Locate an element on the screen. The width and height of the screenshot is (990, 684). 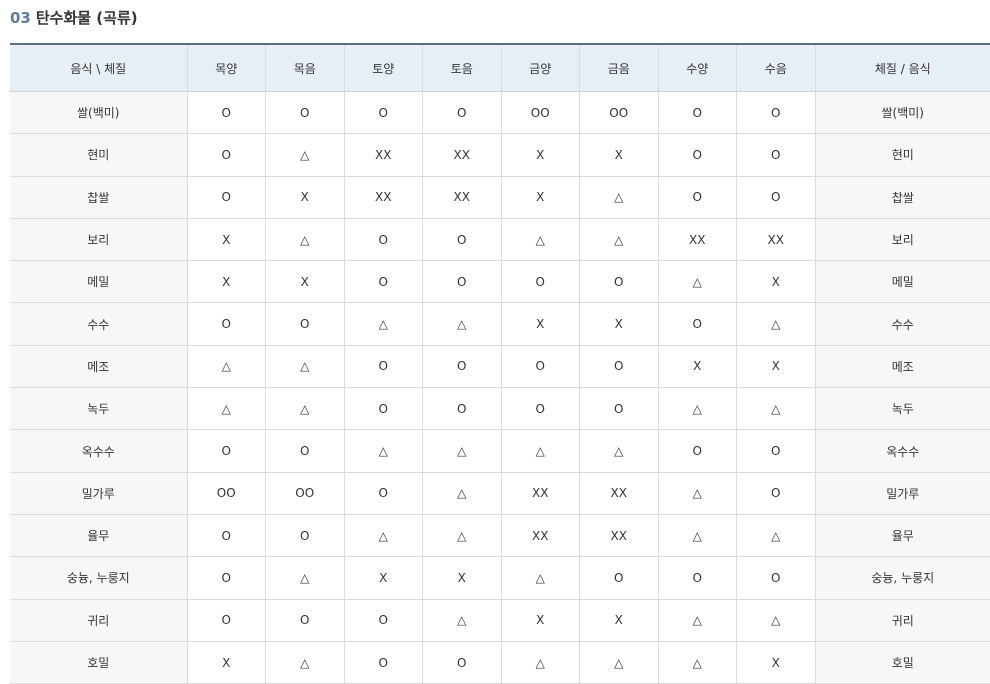
header-cell: 음식 \ 체질 is located at coordinates (99, 68).